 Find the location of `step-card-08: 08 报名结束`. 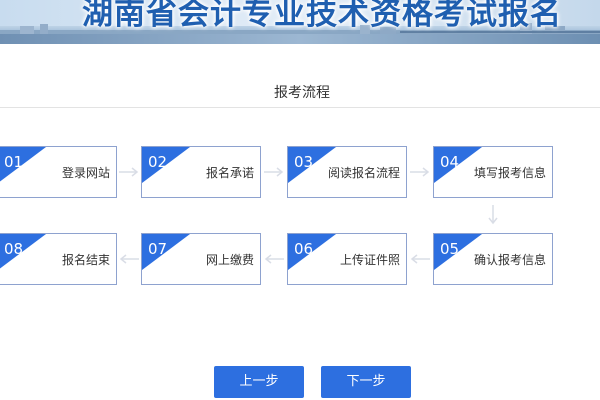

step-card-08: 08 报名结束 is located at coordinates (58, 259).